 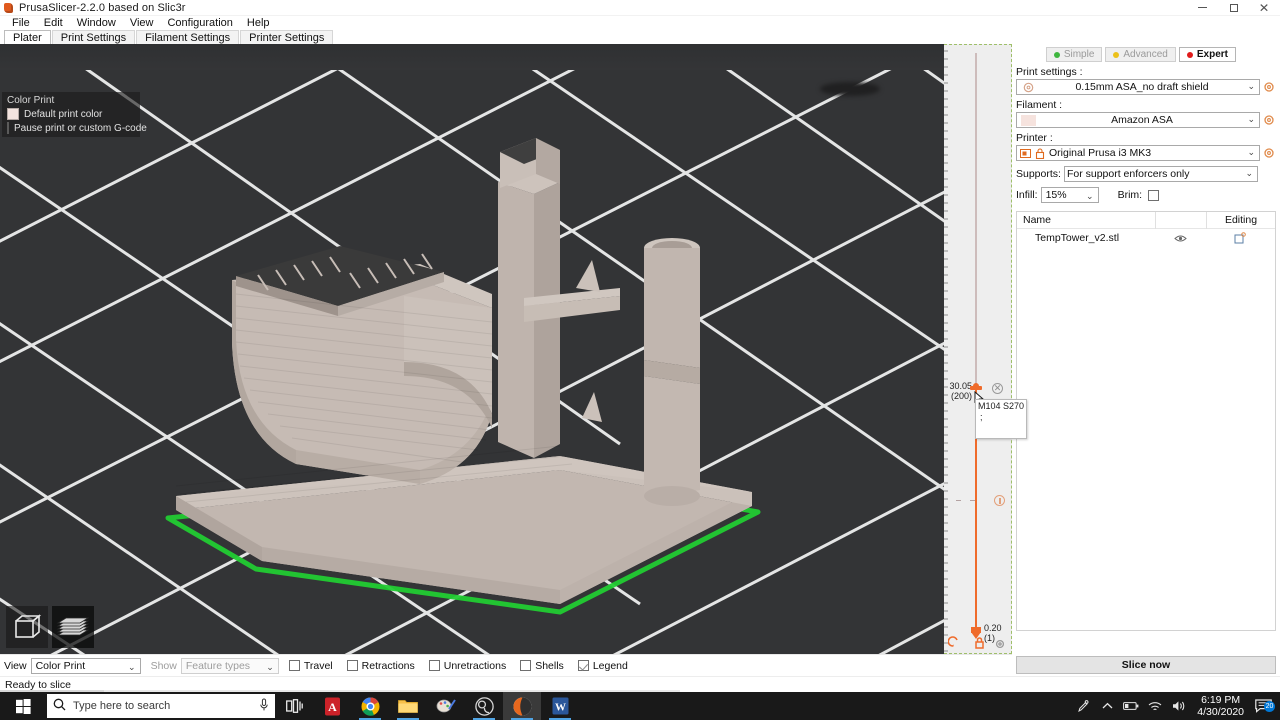 I want to click on menu-item-window: Window, so click(x=96, y=23).